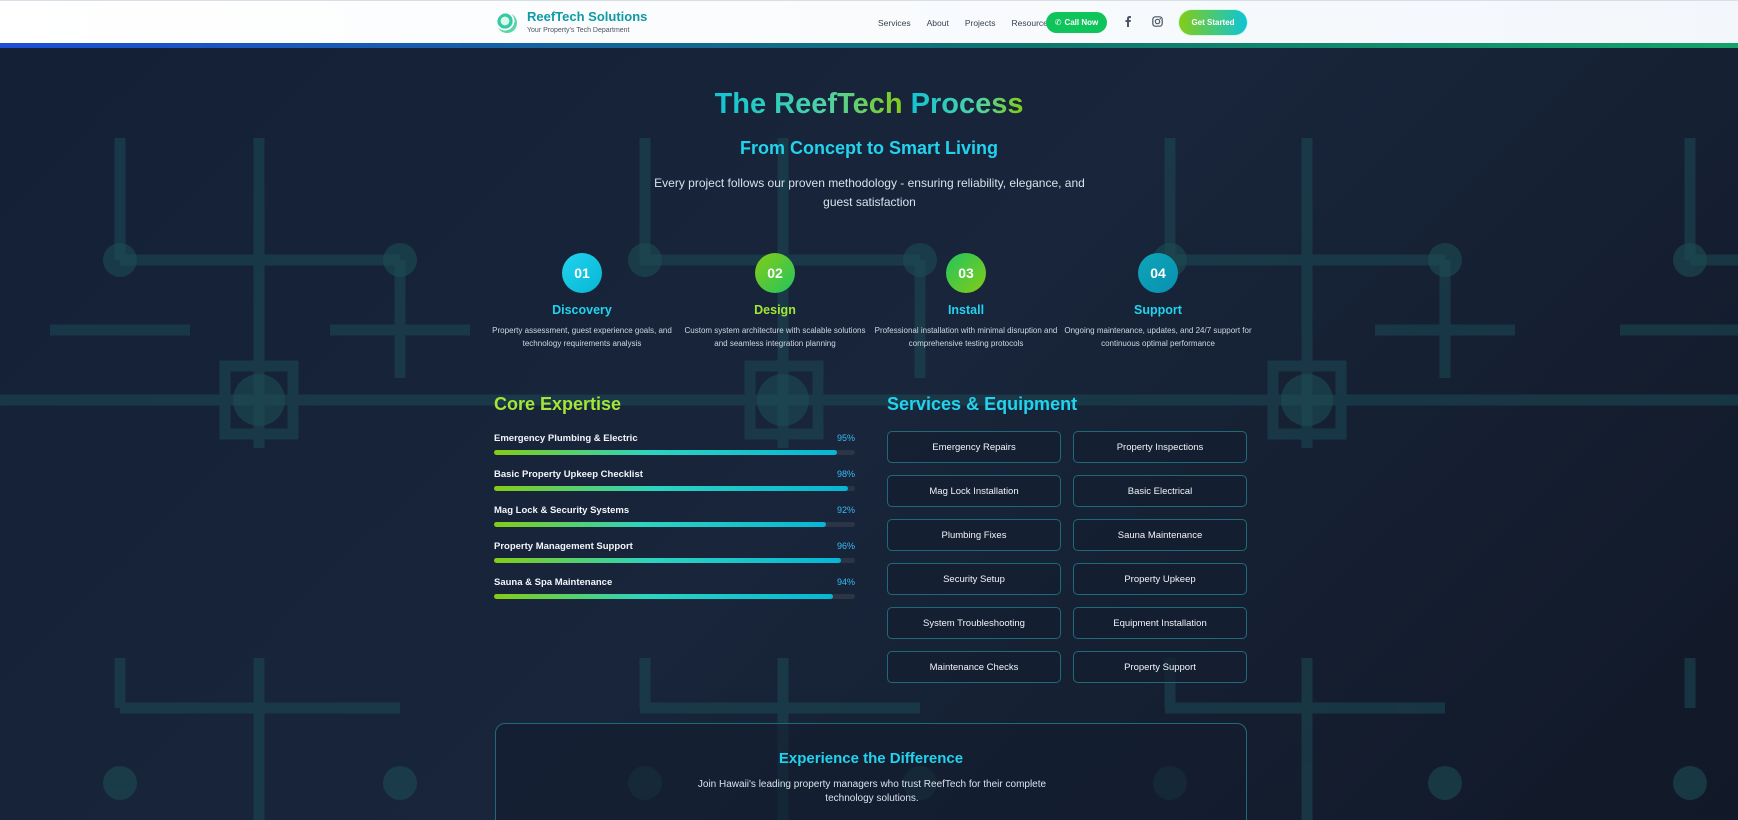  Describe the element at coordinates (869, 45) in the screenshot. I see `header-accent-line` at that location.